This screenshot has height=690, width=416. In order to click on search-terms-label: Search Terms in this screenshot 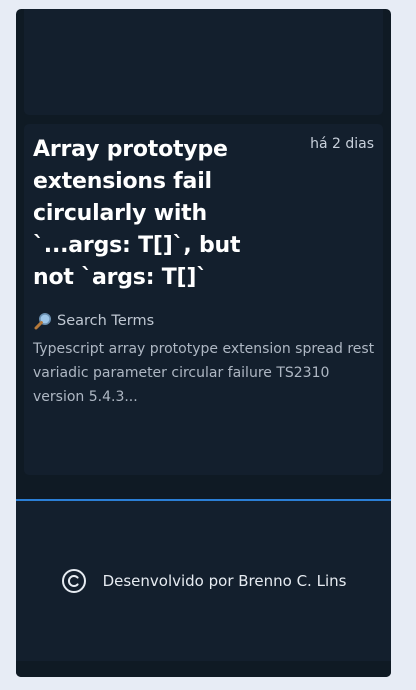, I will do `click(106, 321)`.